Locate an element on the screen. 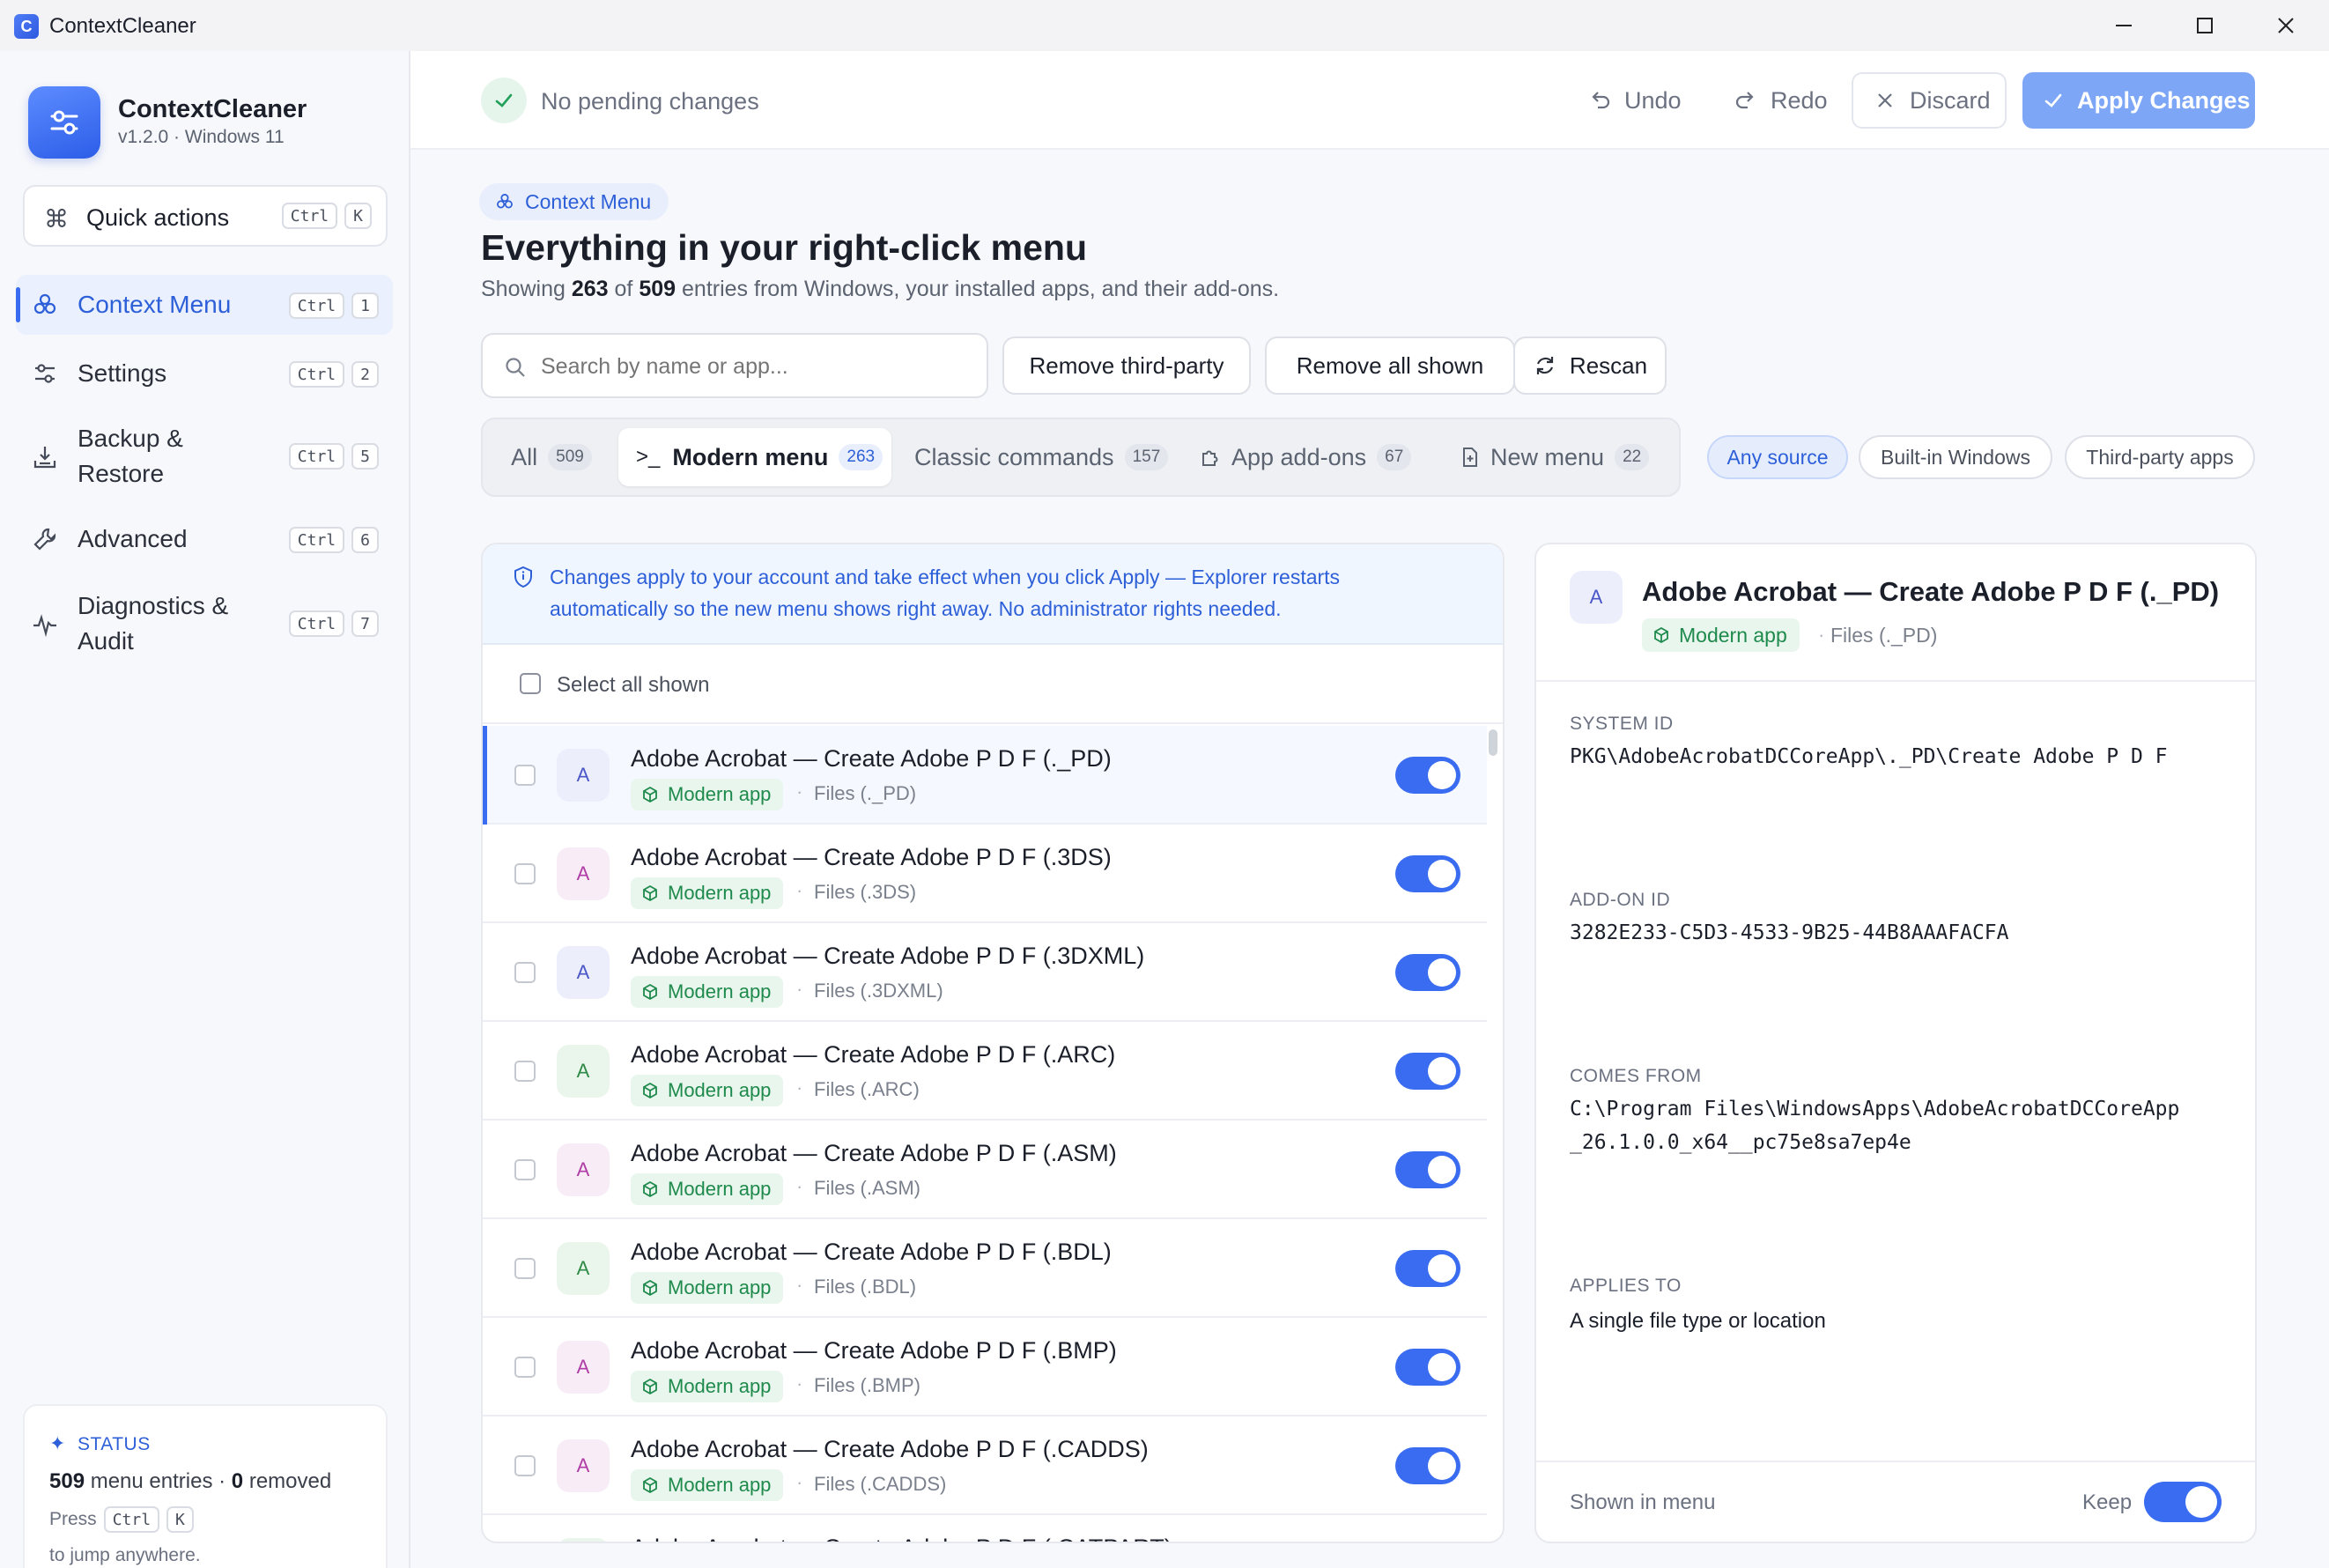 This screenshot has width=2329, height=1568. scrollbar-thumb is located at coordinates (1493, 742).